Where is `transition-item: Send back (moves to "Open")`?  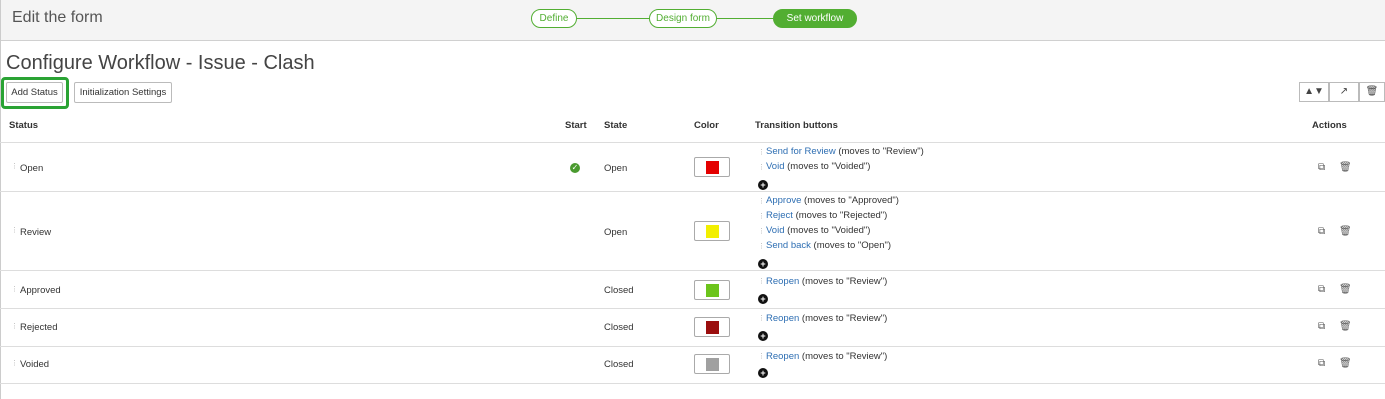 transition-item: Send back (moves to "Open") is located at coordinates (828, 245).